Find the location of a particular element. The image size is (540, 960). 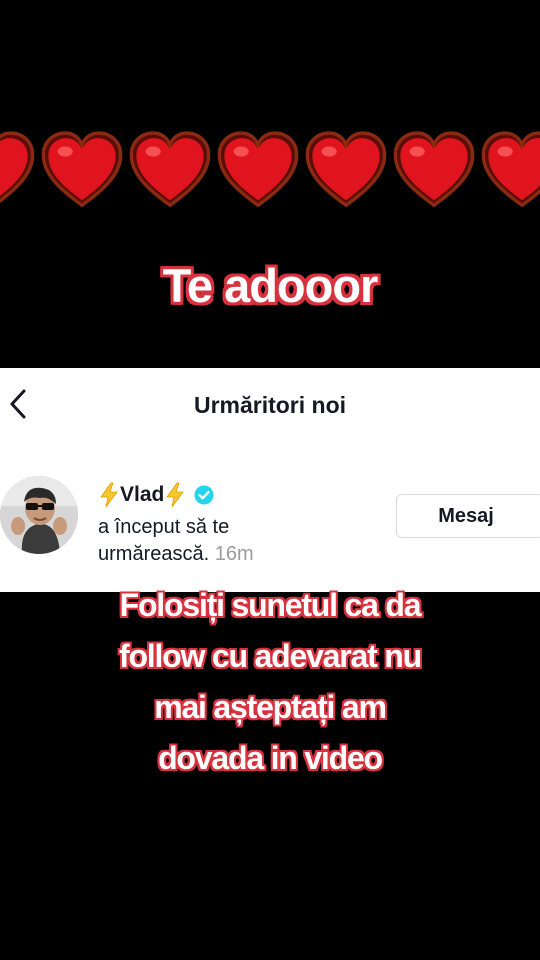

avatar is located at coordinates (39, 515).